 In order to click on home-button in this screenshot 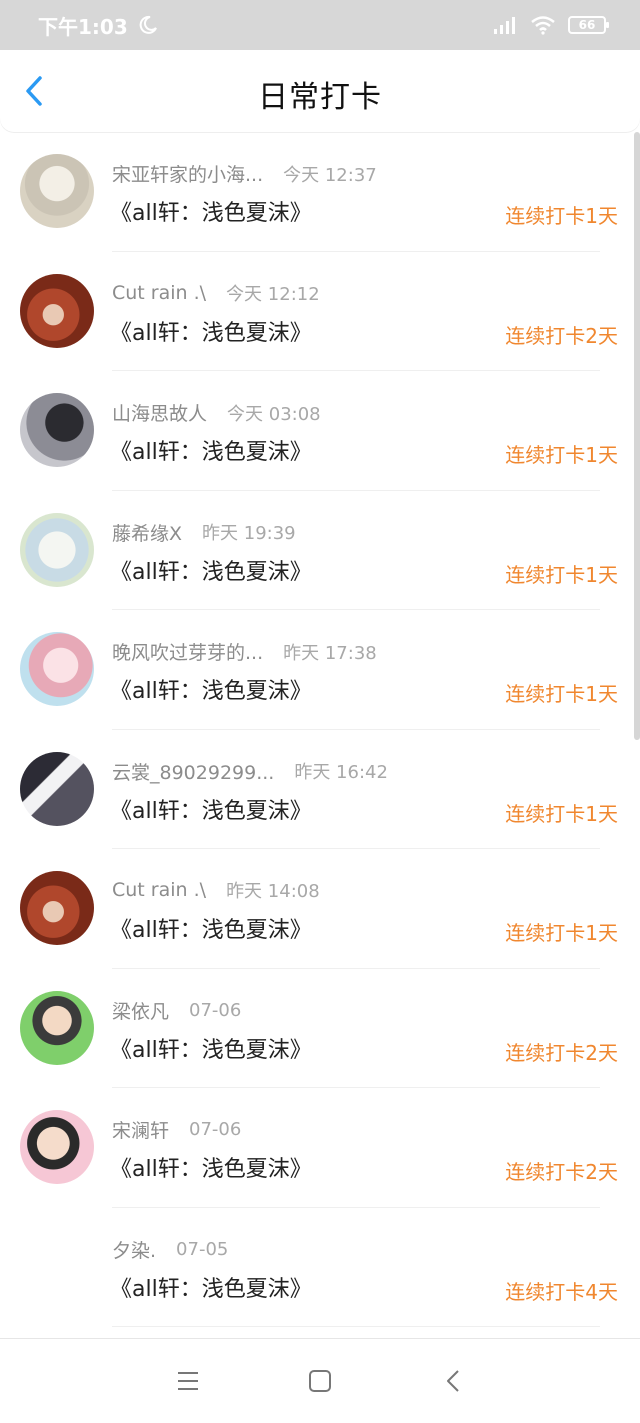, I will do `click(320, 1381)`.